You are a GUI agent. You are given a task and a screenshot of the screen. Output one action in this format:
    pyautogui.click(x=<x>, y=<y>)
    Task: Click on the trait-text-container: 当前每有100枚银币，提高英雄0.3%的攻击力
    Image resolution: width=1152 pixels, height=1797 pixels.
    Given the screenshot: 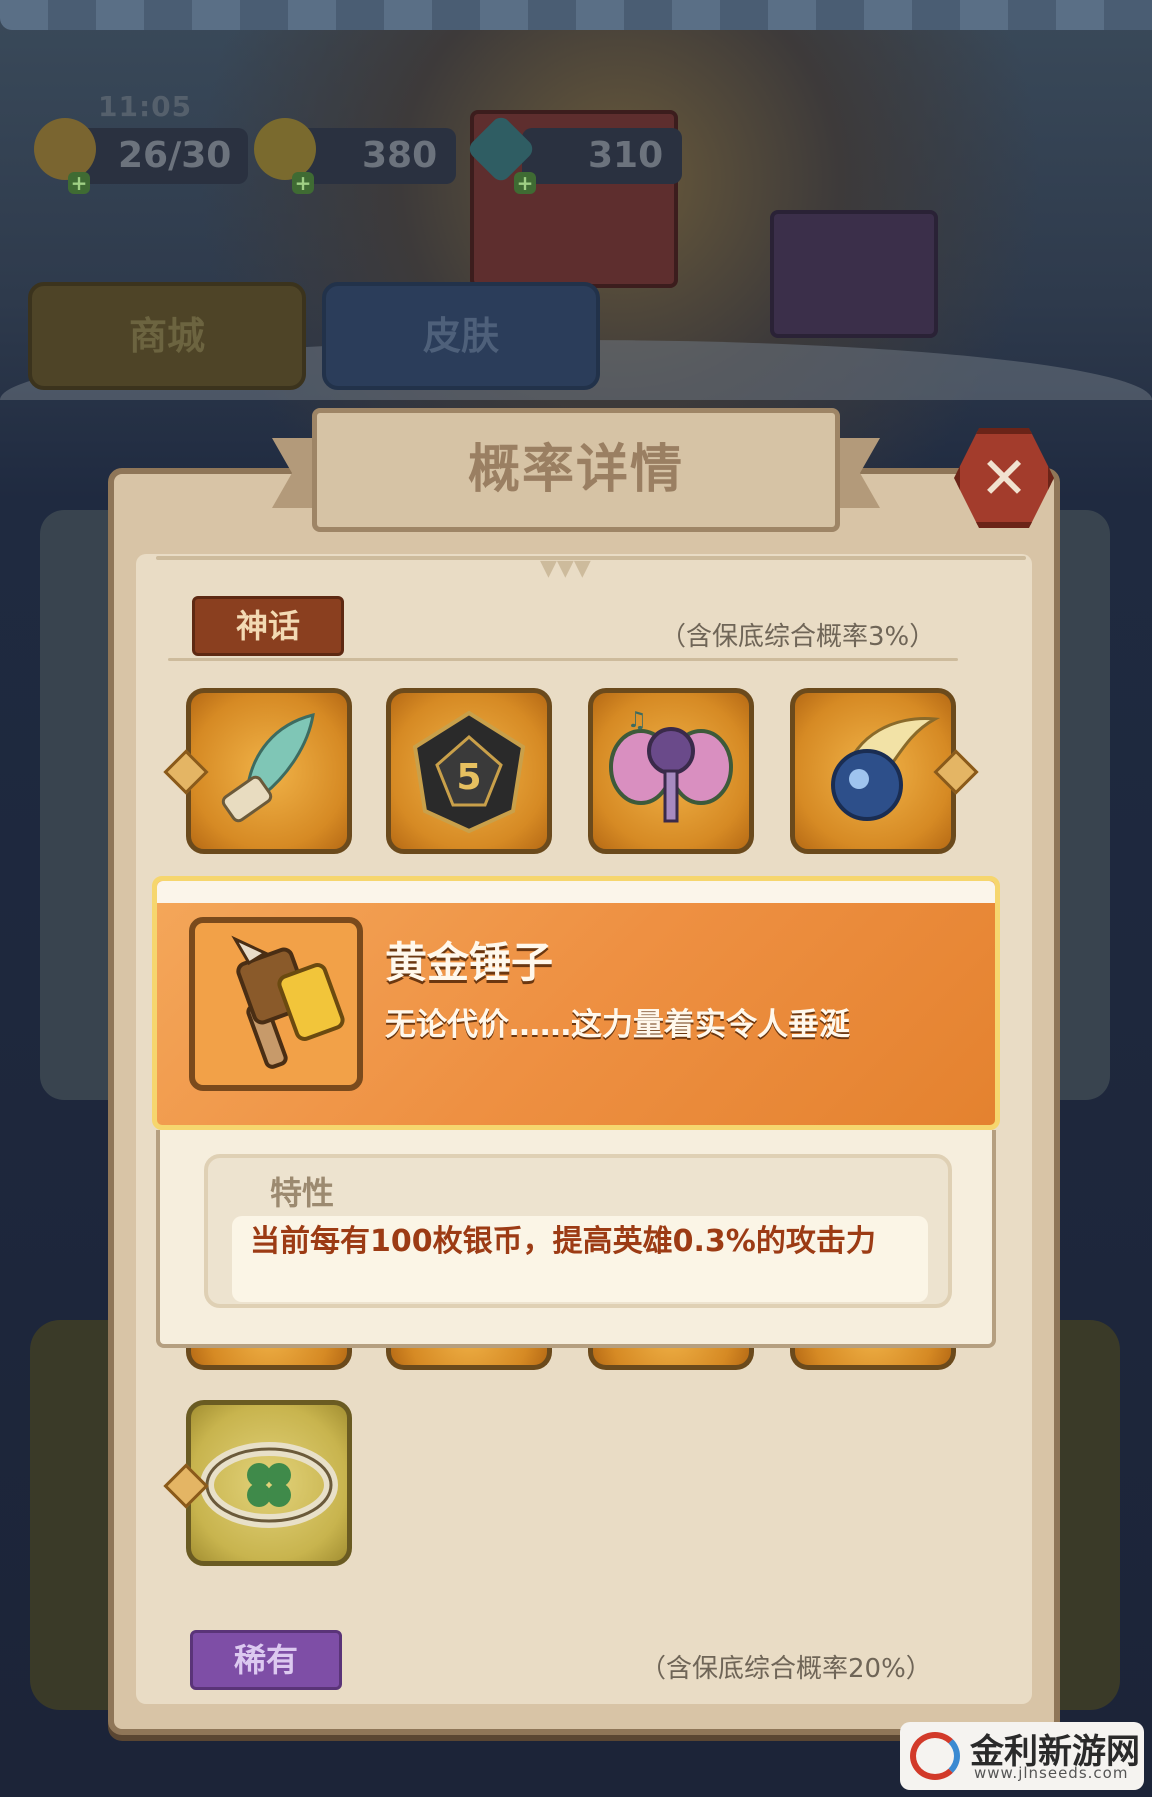 What is the action you would take?
    pyautogui.click(x=580, y=1259)
    